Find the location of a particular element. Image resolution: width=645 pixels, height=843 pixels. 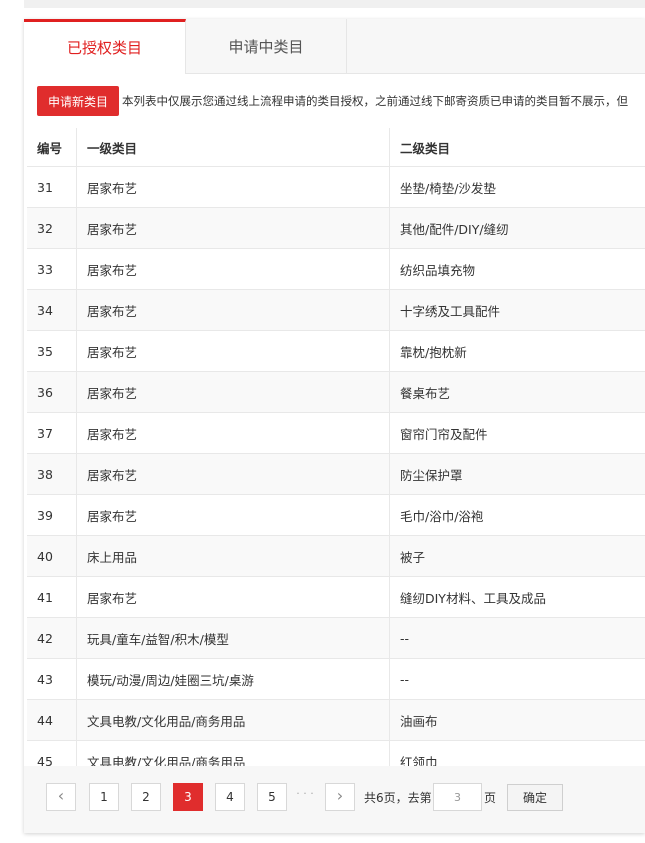

table-row: 31 居家布艺 坐垫/椅垫/沙发垫 is located at coordinates (336, 187).